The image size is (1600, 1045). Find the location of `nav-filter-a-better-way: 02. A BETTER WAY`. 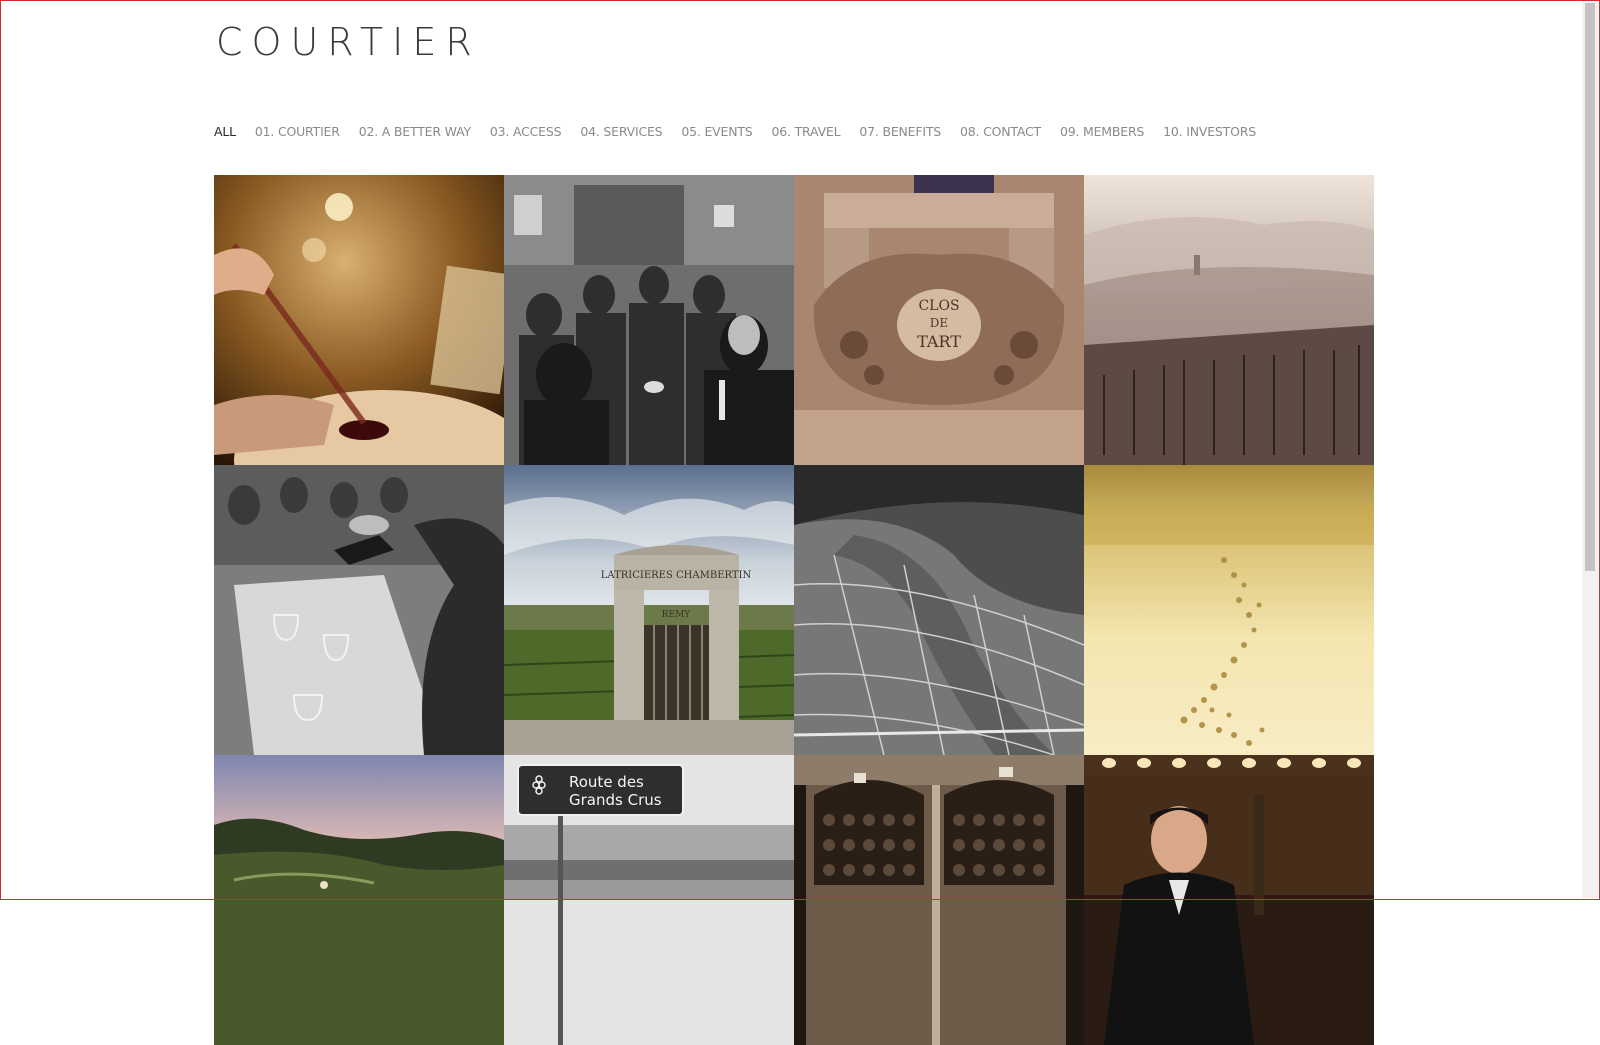

nav-filter-a-better-way: 02. A BETTER WAY is located at coordinates (415, 131).